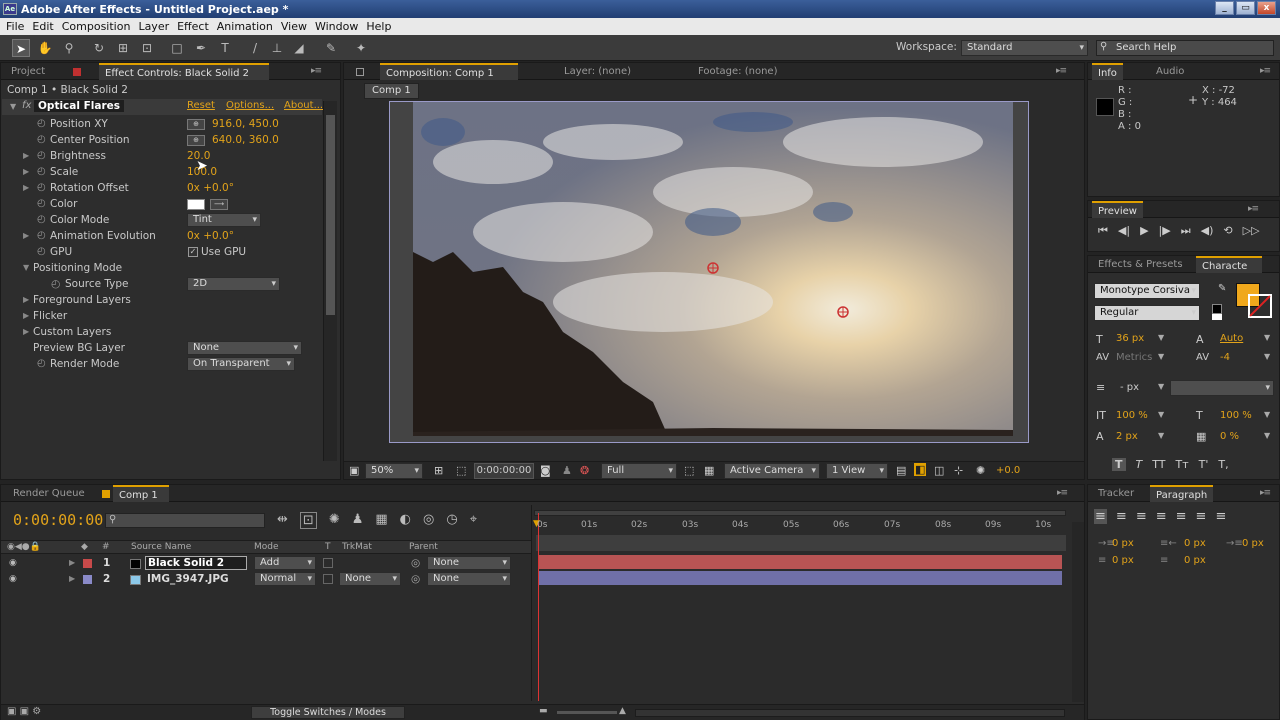 The width and height of the screenshot is (1280, 720). Describe the element at coordinates (177, 48) in the screenshot. I see `rectangle-tool-icon: □` at that location.